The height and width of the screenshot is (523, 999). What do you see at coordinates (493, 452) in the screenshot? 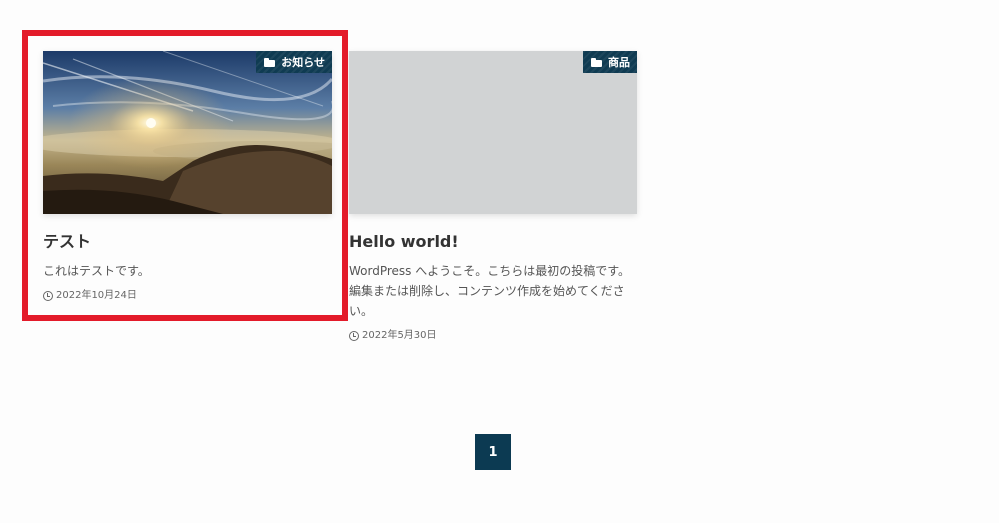
I see `pagination-page-current: 1` at bounding box center [493, 452].